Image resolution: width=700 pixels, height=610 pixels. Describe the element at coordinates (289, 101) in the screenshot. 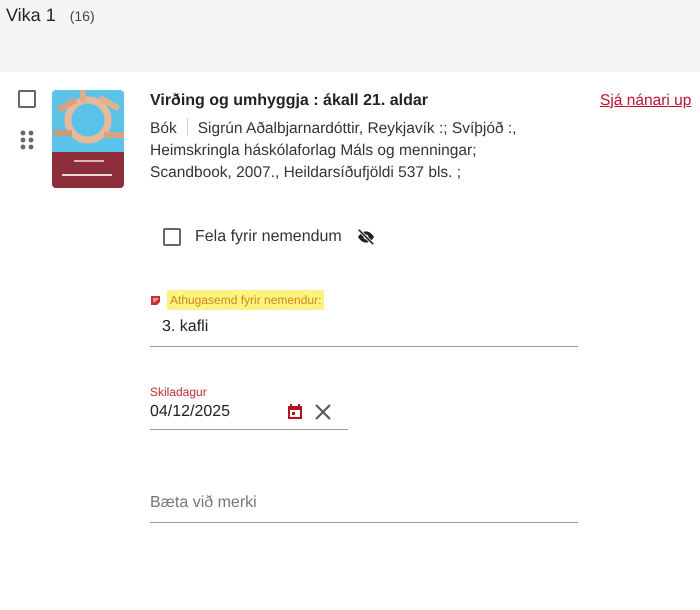

I see `book-title: Virðing og umhyggja : ákall 21. aldar` at that location.